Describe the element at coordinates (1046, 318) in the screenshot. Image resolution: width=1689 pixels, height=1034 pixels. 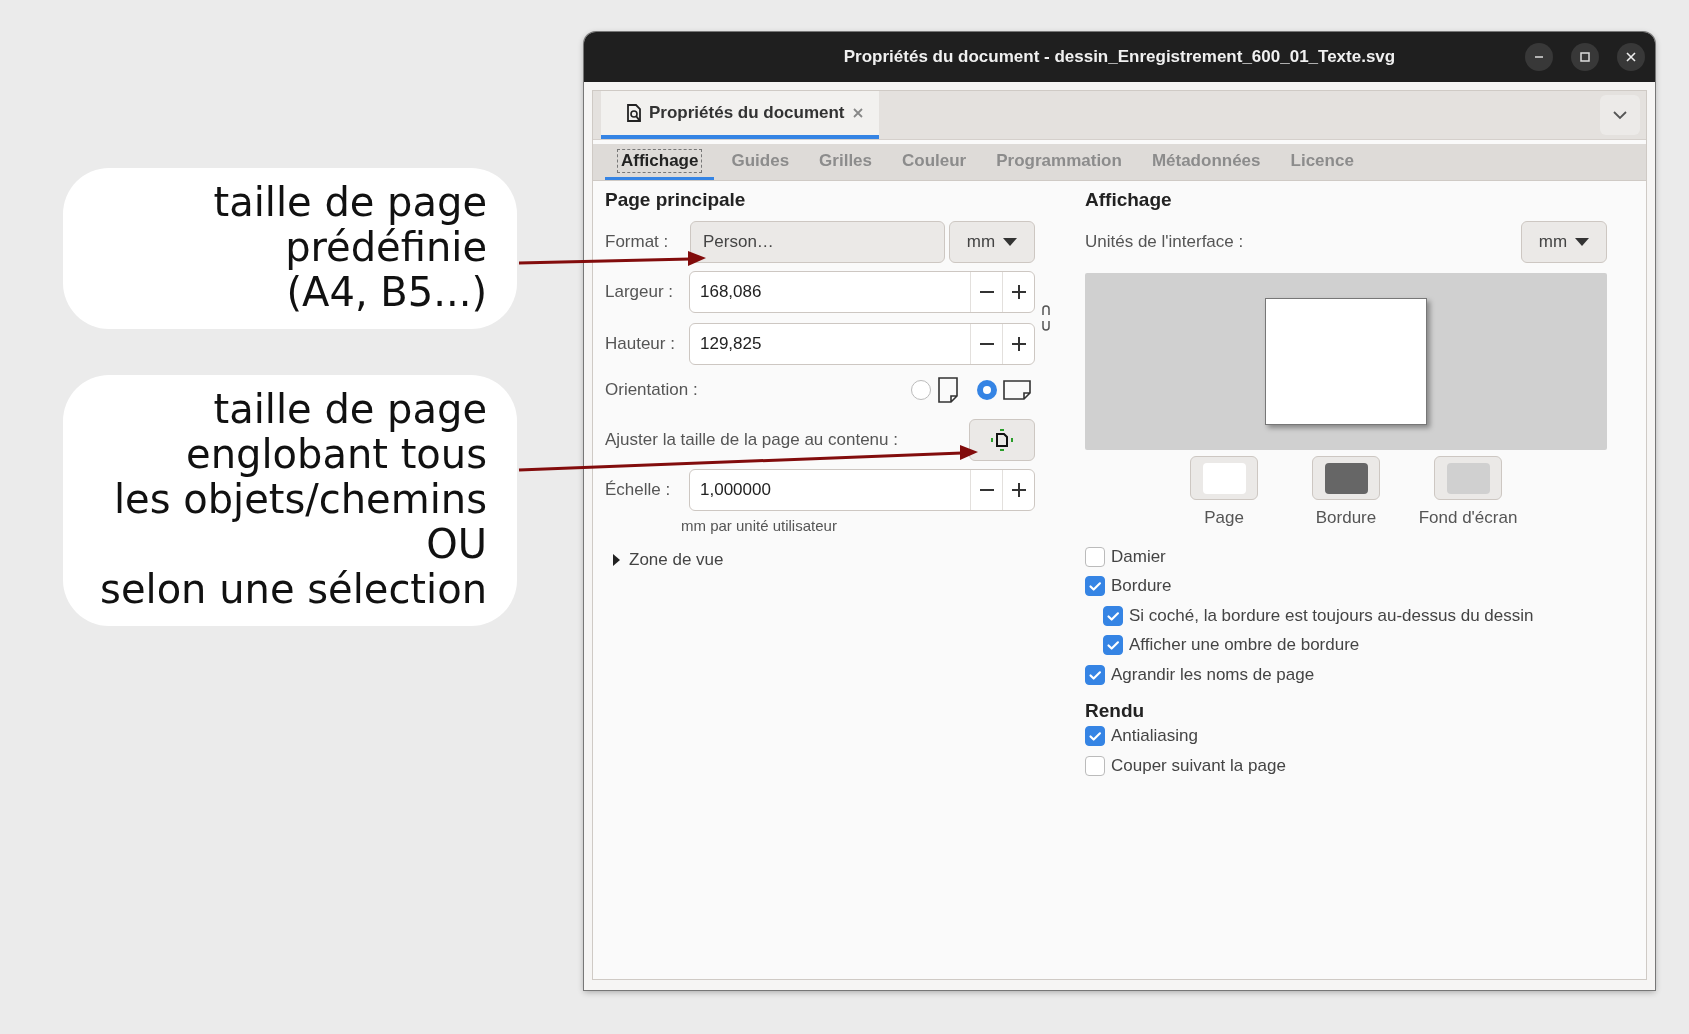
I see `chain-icon` at that location.